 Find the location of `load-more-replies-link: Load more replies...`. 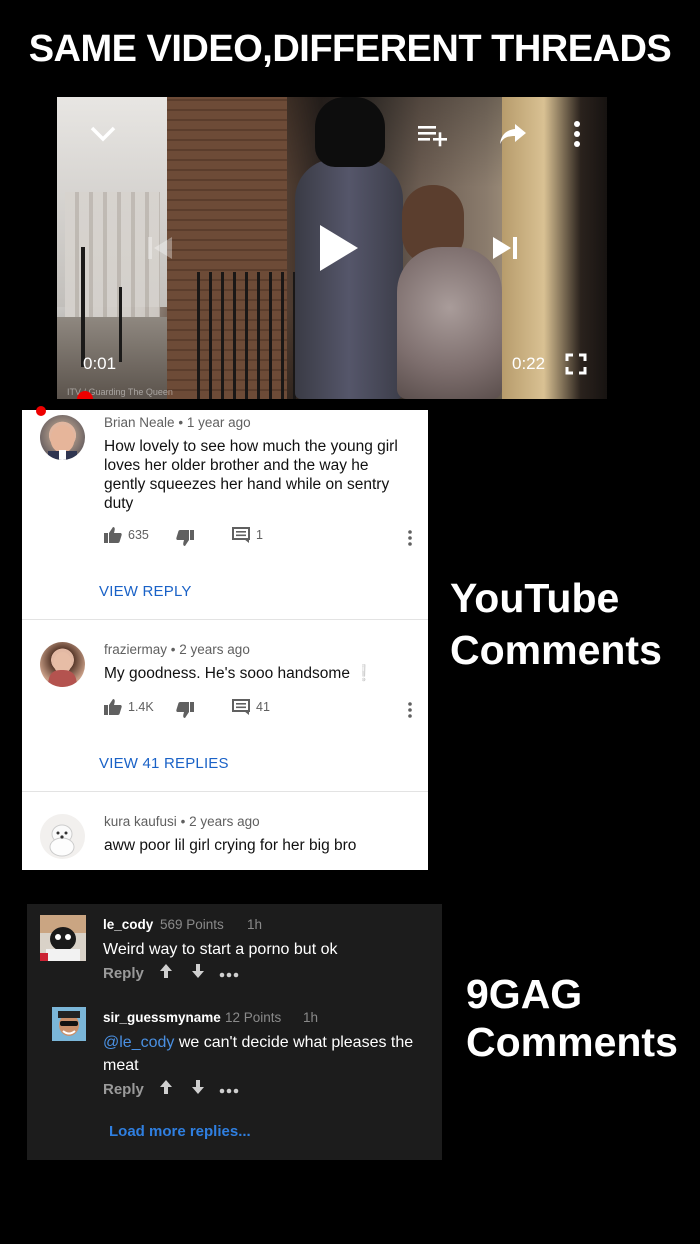

load-more-replies-link: Load more replies... is located at coordinates (180, 1131).